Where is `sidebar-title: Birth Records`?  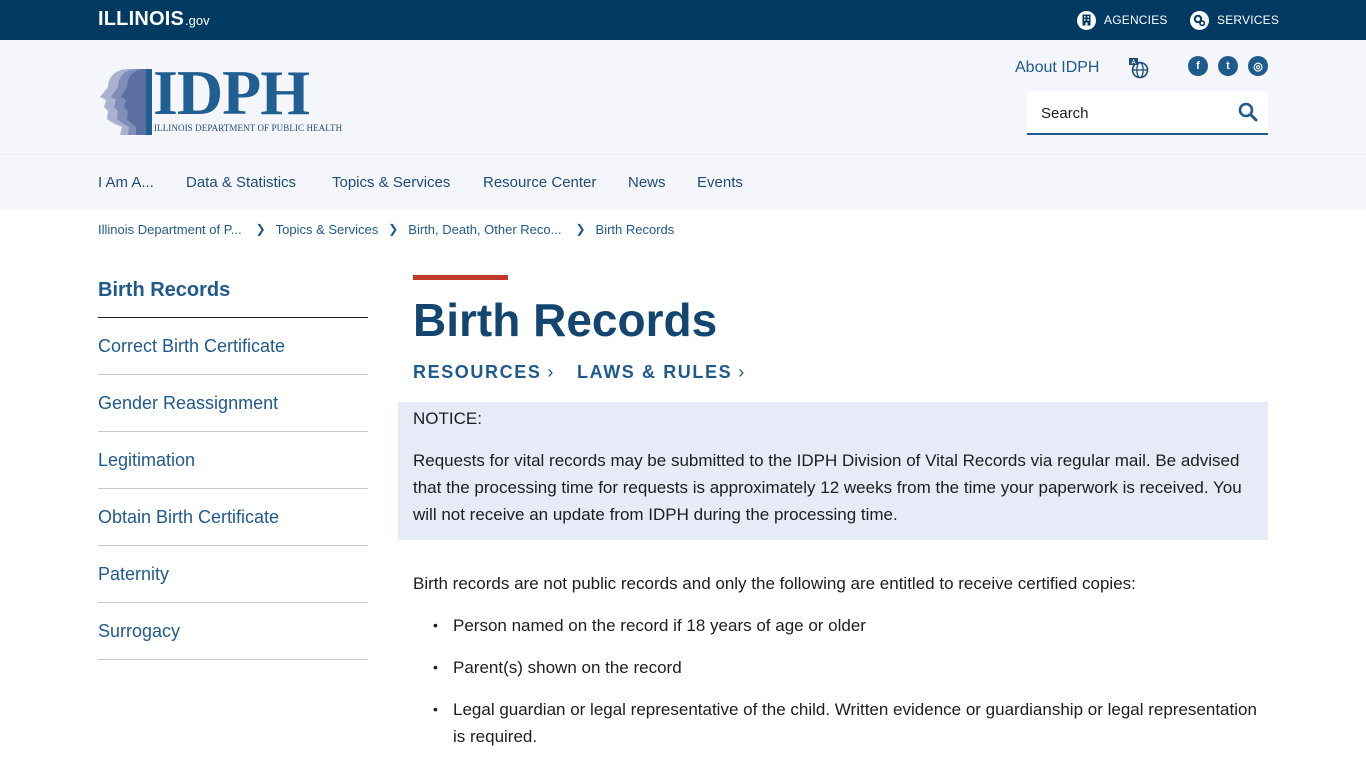 sidebar-title: Birth Records is located at coordinates (233, 297).